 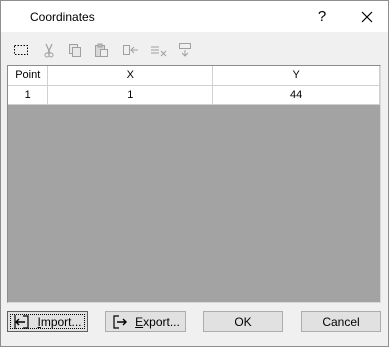 I want to click on cell-x: 1, so click(x=130, y=95).